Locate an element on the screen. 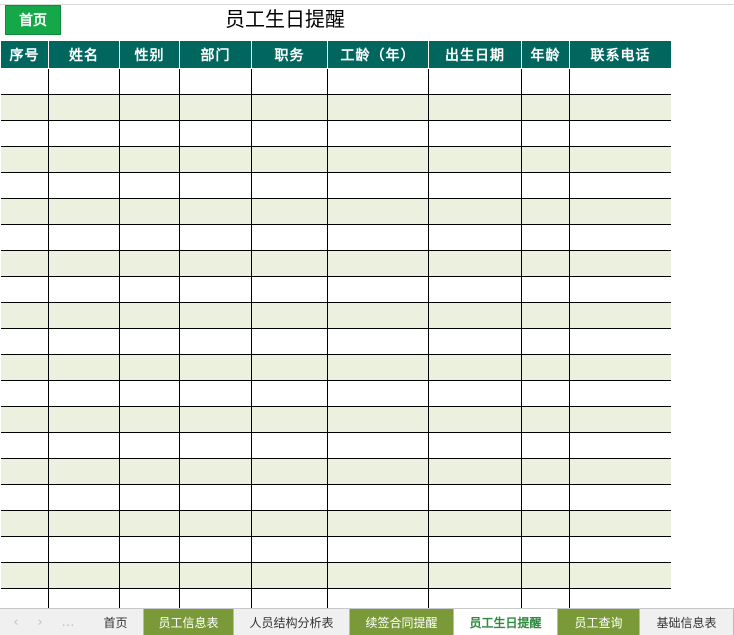 This screenshot has height=635, width=734. sheet-tab-contract-renewal: 续签合同提醒 is located at coordinates (402, 622).